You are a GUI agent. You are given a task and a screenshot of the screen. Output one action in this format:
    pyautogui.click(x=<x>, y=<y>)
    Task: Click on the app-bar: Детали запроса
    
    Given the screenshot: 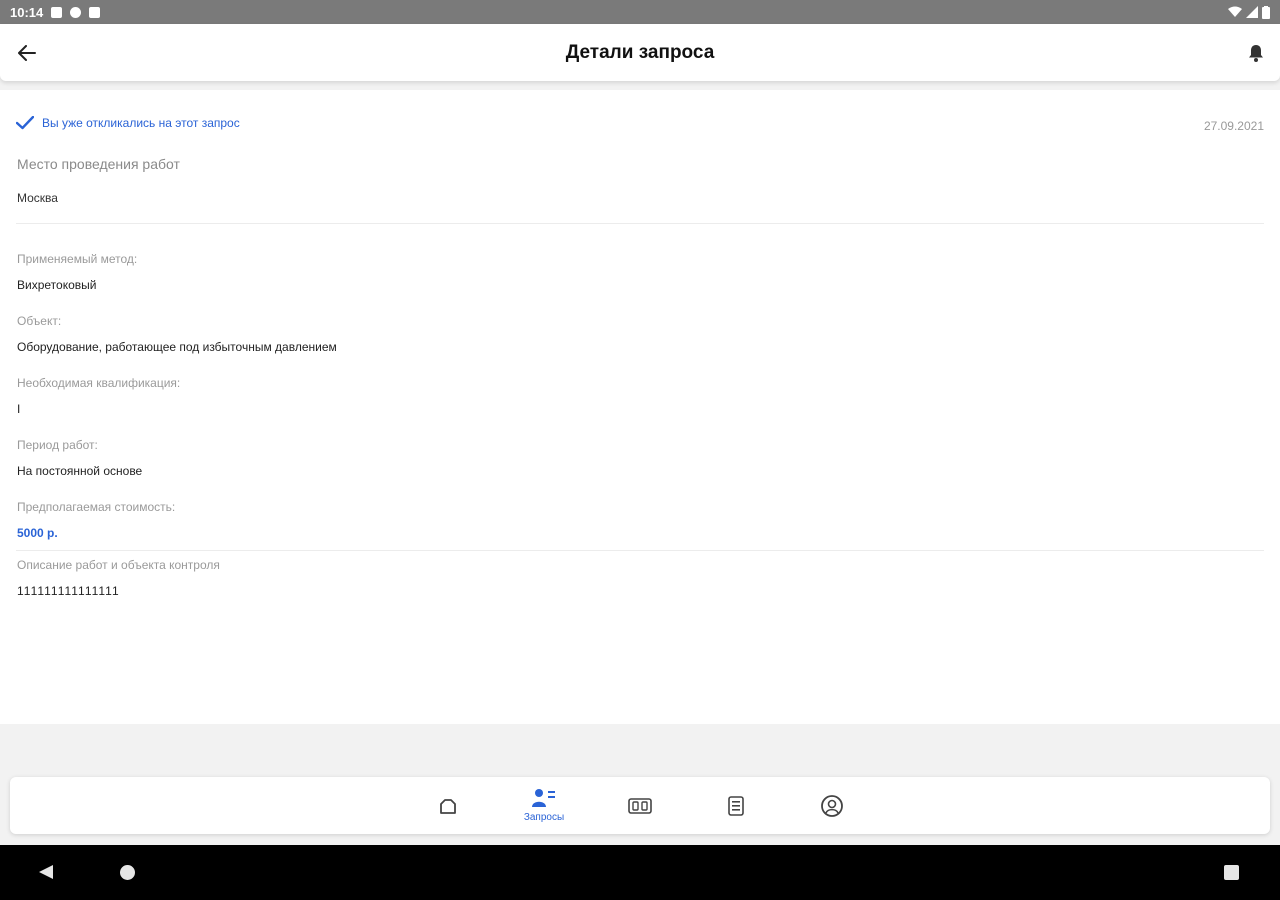 What is the action you would take?
    pyautogui.click(x=640, y=52)
    